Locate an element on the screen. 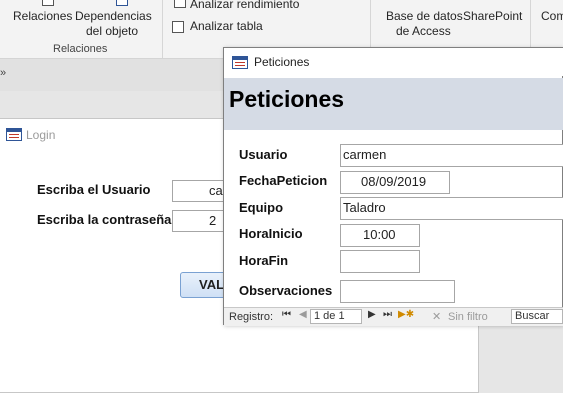 The image size is (563, 393). analizar-tabla-icon is located at coordinates (178, 27).